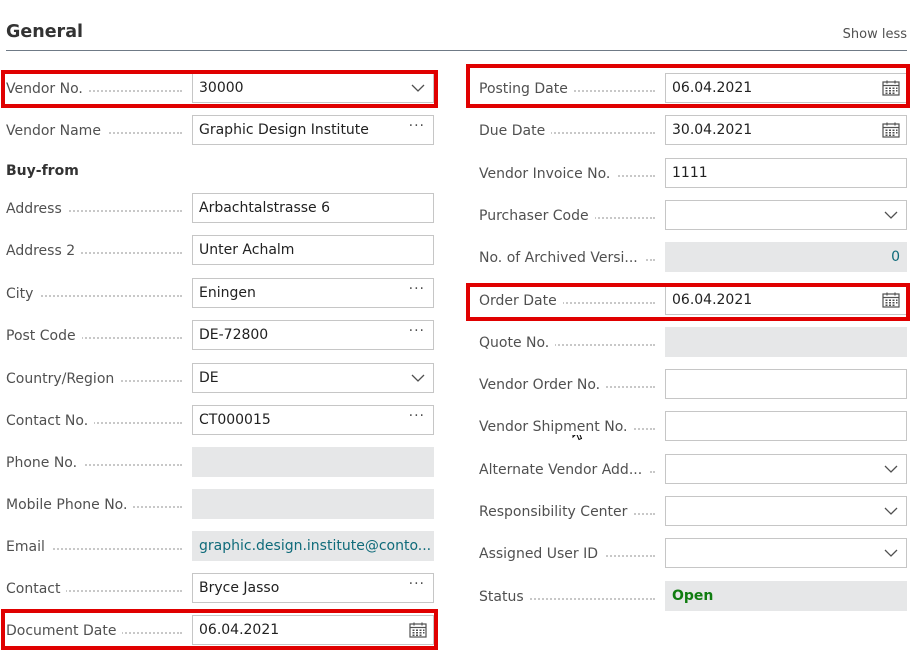 The height and width of the screenshot is (650, 924). What do you see at coordinates (572, 385) in the screenshot?
I see `vendor-order-label: Vendor Order No.` at bounding box center [572, 385].